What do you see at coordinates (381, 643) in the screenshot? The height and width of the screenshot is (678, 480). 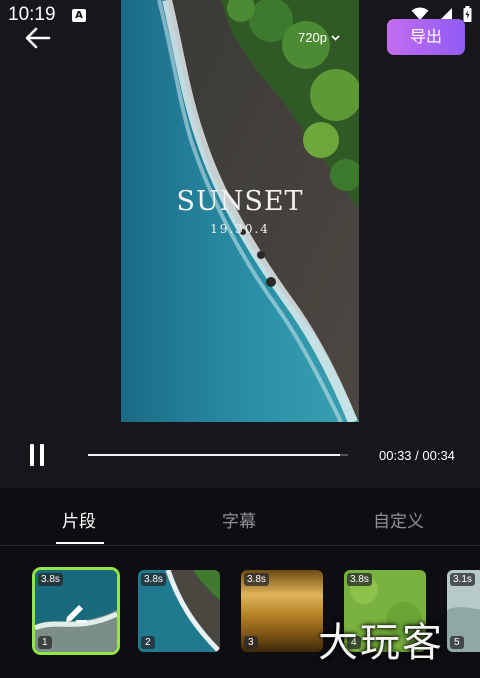 I see `watermark: 大玩客` at bounding box center [381, 643].